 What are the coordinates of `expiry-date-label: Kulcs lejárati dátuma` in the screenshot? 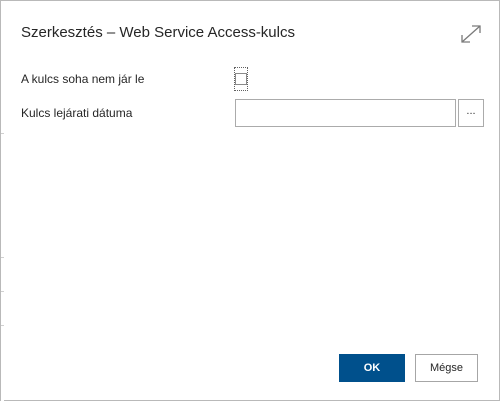 It's located at (77, 113).